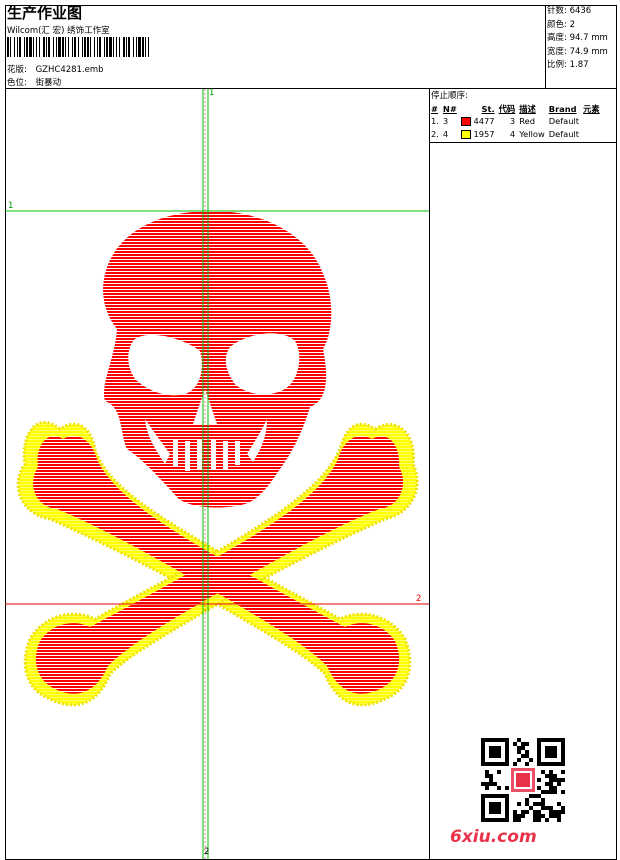 This screenshot has width=620, height=860. Describe the element at coordinates (512, 133) in the screenshot. I see `row-code: 4` at that location.